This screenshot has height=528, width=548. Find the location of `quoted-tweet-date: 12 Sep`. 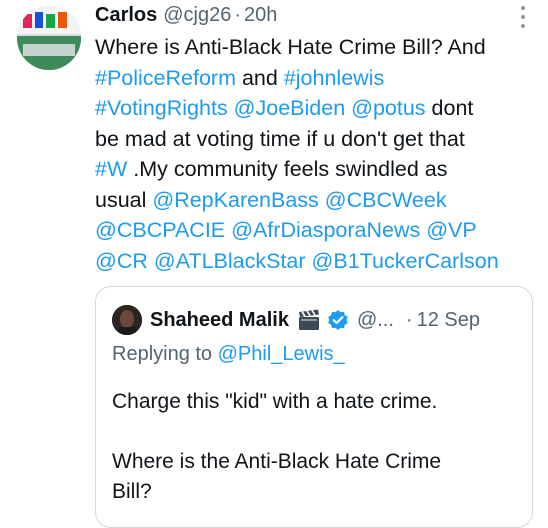

quoted-tweet-date: 12 Sep is located at coordinates (448, 320).